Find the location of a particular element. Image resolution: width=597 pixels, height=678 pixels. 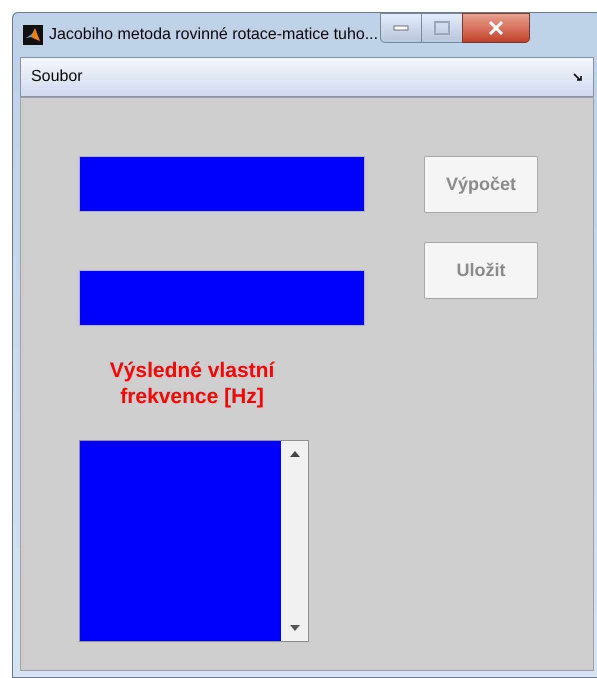

scroll-down-icon is located at coordinates (295, 628).